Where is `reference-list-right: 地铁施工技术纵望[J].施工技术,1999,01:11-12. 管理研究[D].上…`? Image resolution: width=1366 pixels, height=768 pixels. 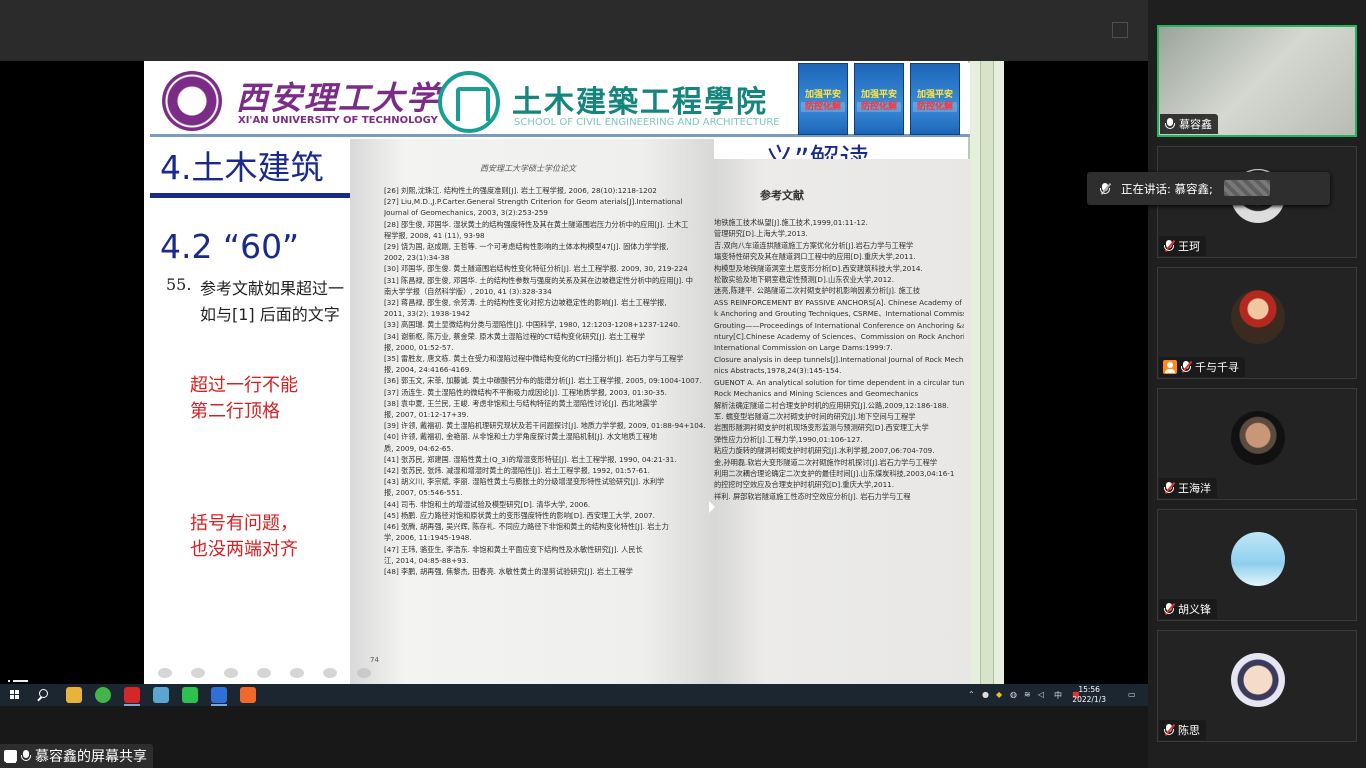
reference-list-right: 地铁施工技术纵望[J].施工技术,1999,01:11-12. 管理研究[D].上… is located at coordinates (839, 359).